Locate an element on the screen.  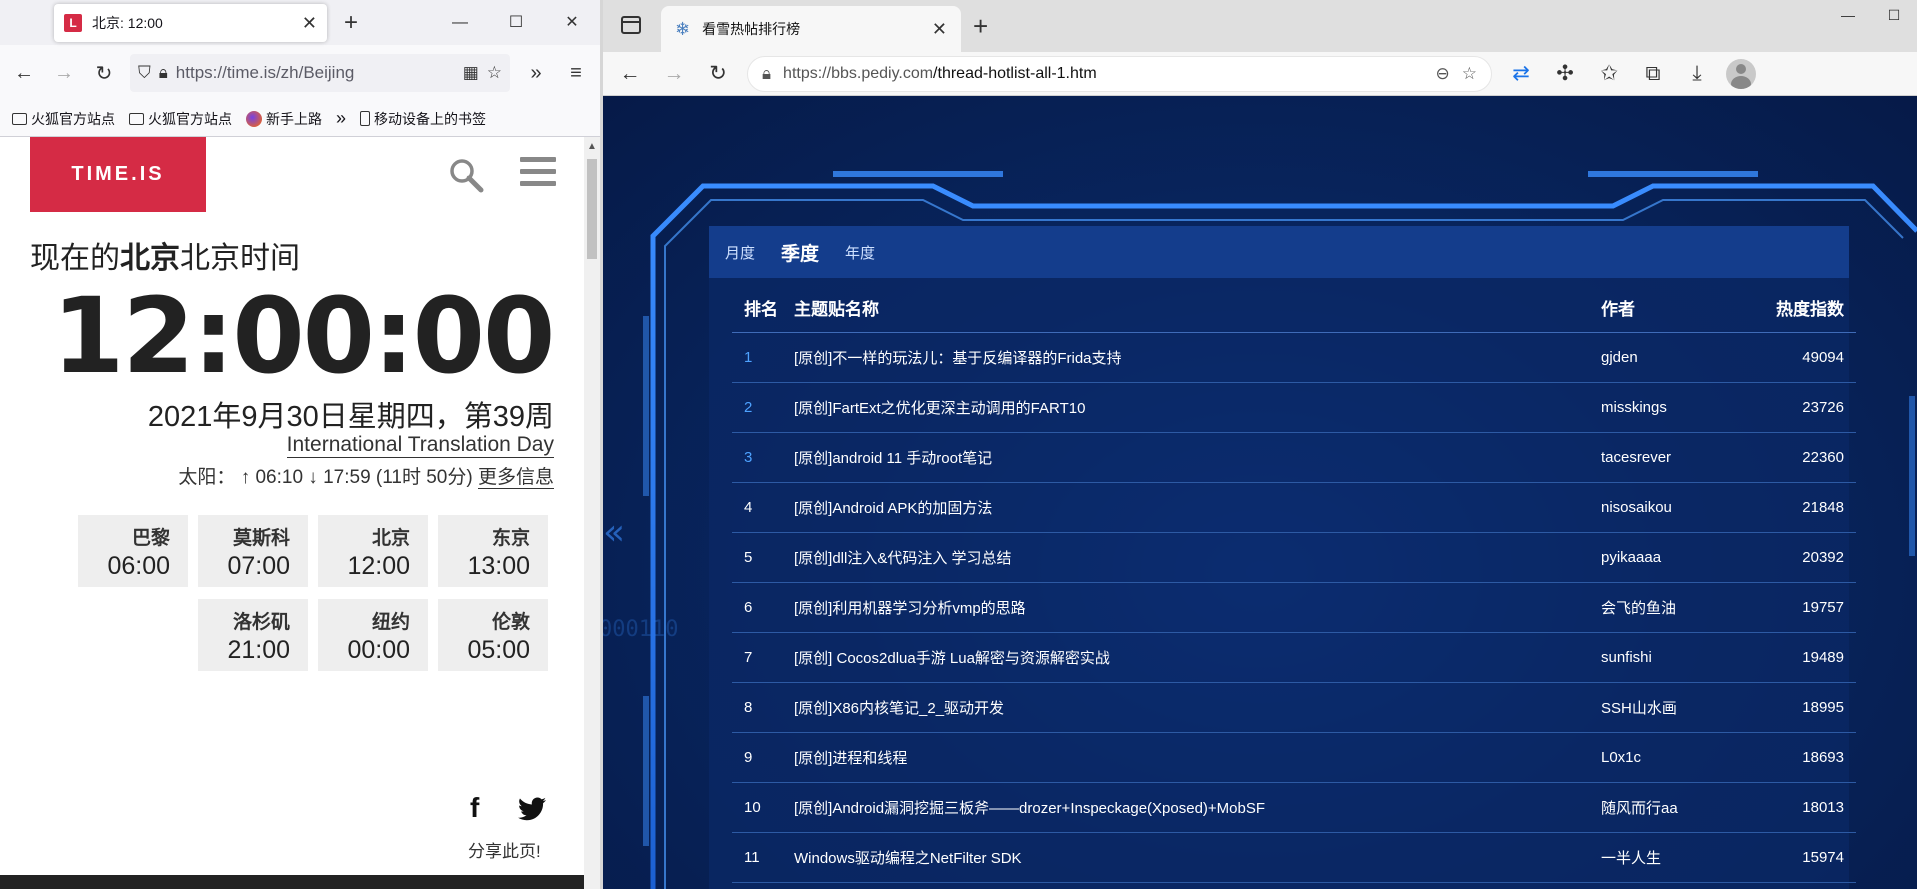
author-link: gjden is located at coordinates (1663, 357).